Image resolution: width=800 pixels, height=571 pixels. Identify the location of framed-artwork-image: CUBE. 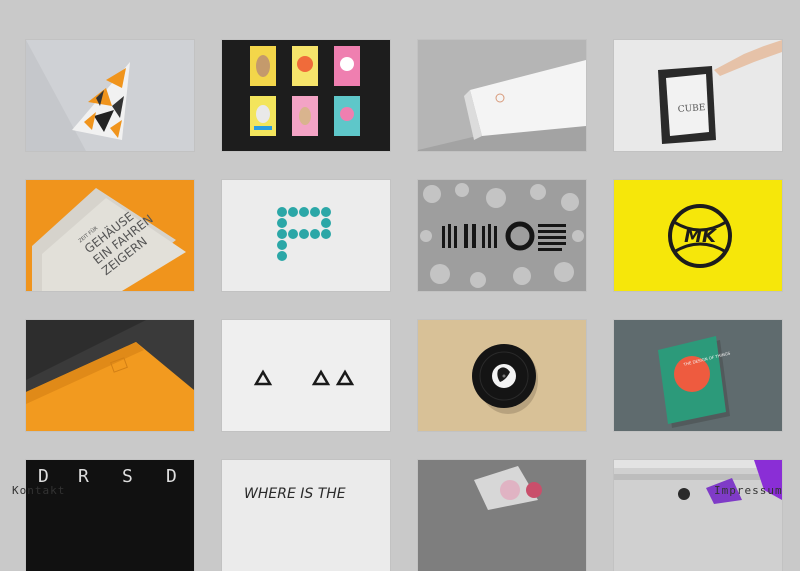
(698, 95).